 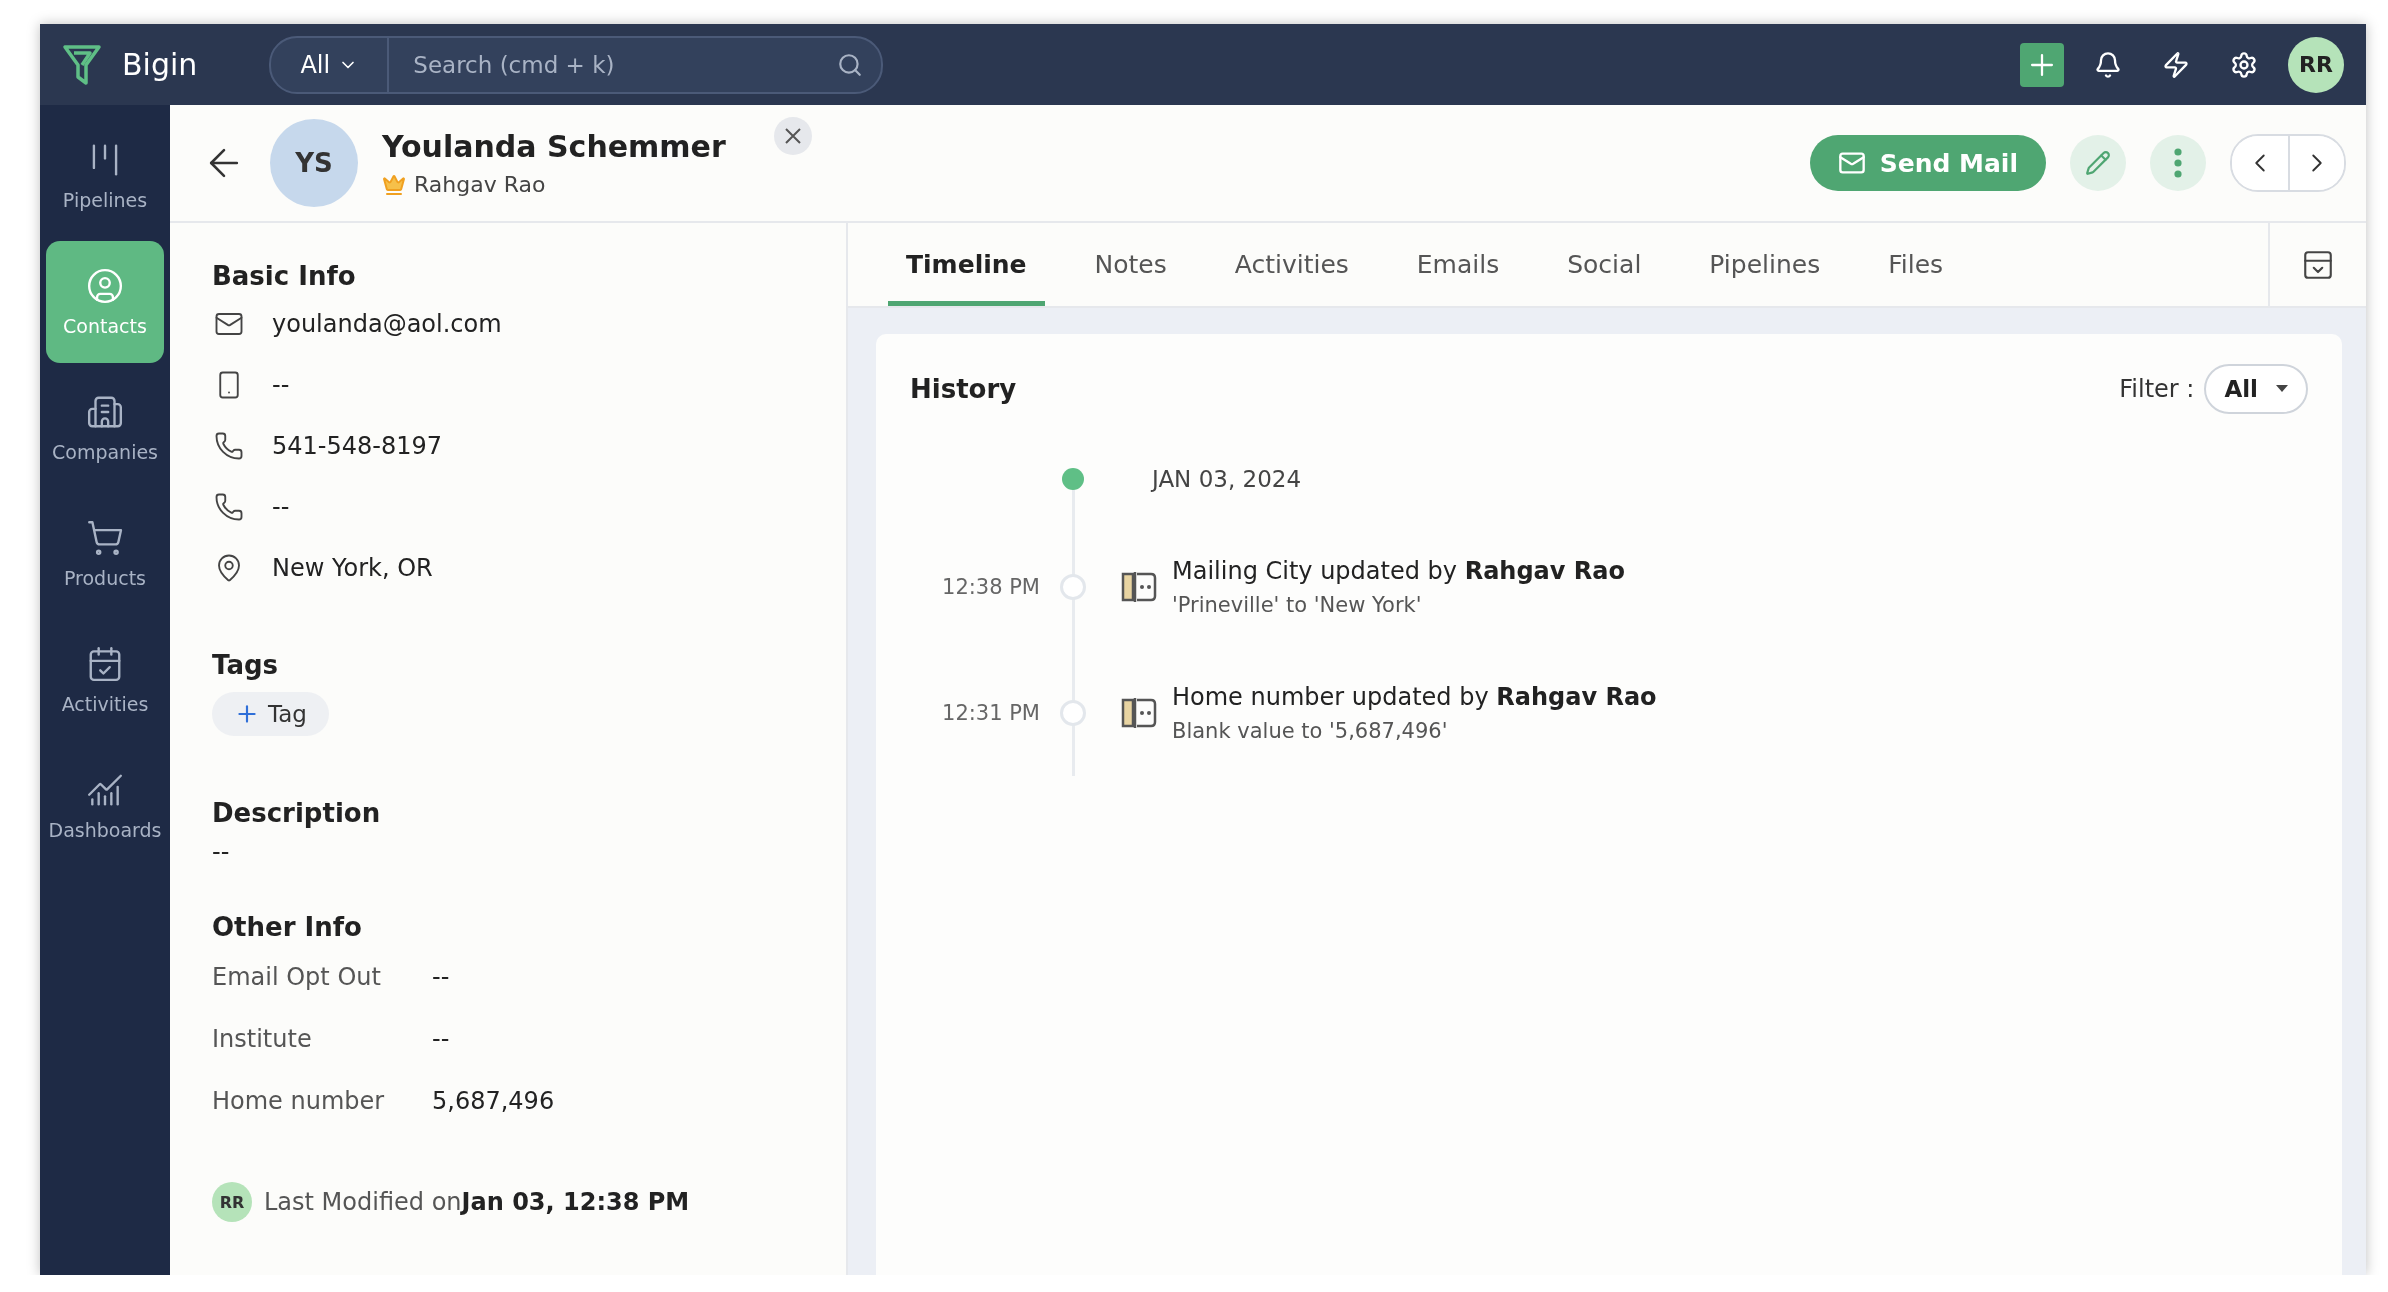 What do you see at coordinates (1415, 697) in the screenshot?
I see `history-entry-text: Home number updated by Rahgav Rao` at bounding box center [1415, 697].